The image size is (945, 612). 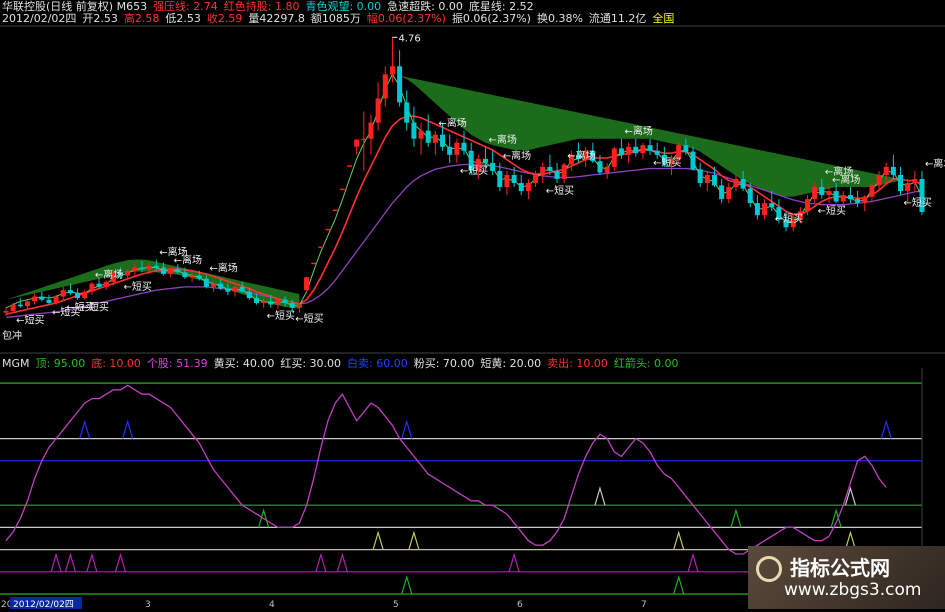 I want to click on header-field: 卖出: 10.00, so click(x=577, y=363).